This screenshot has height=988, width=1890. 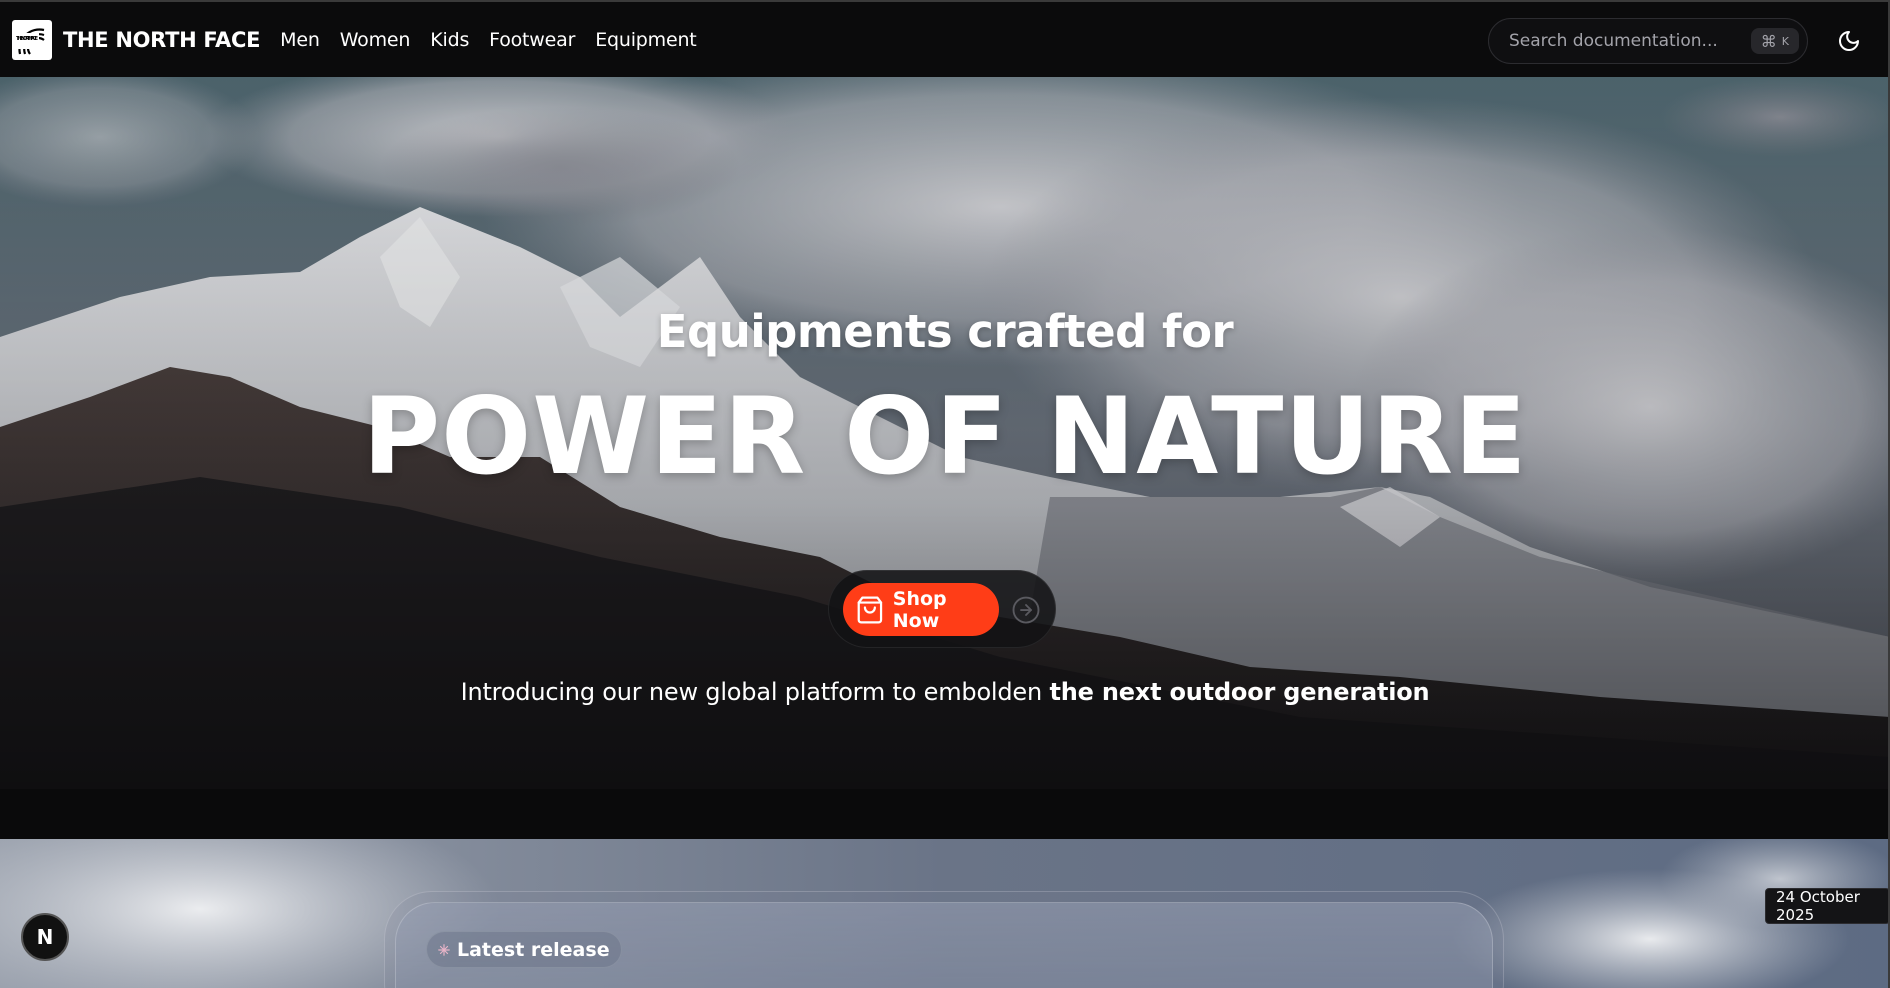 What do you see at coordinates (945, 436) in the screenshot?
I see `hero-title: POWER OF NATURE` at bounding box center [945, 436].